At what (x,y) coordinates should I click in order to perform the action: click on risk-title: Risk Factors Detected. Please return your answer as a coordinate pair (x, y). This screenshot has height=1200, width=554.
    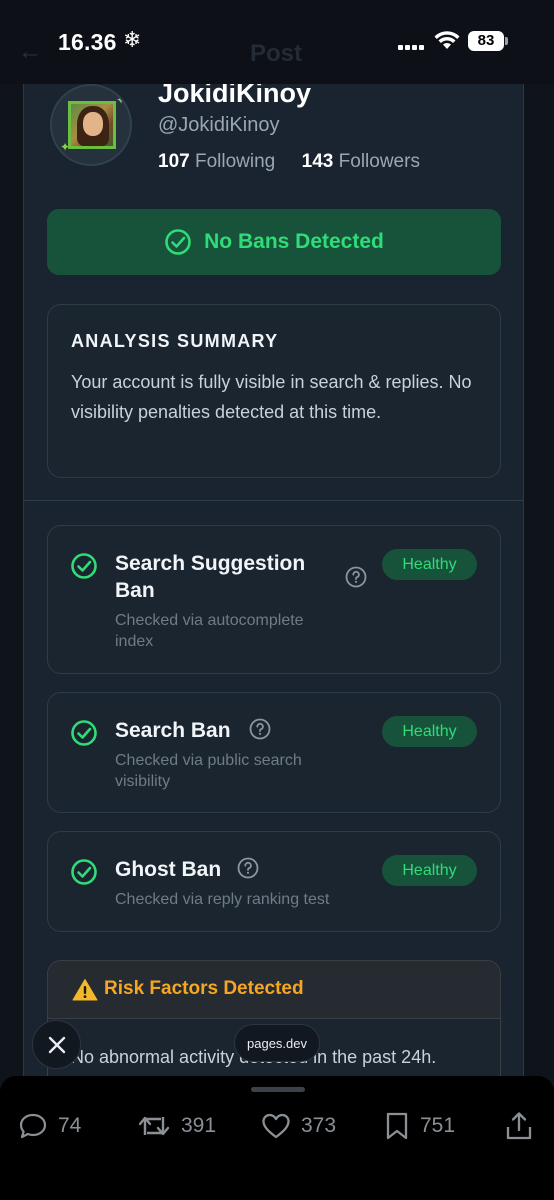
    Looking at the image, I should click on (204, 988).